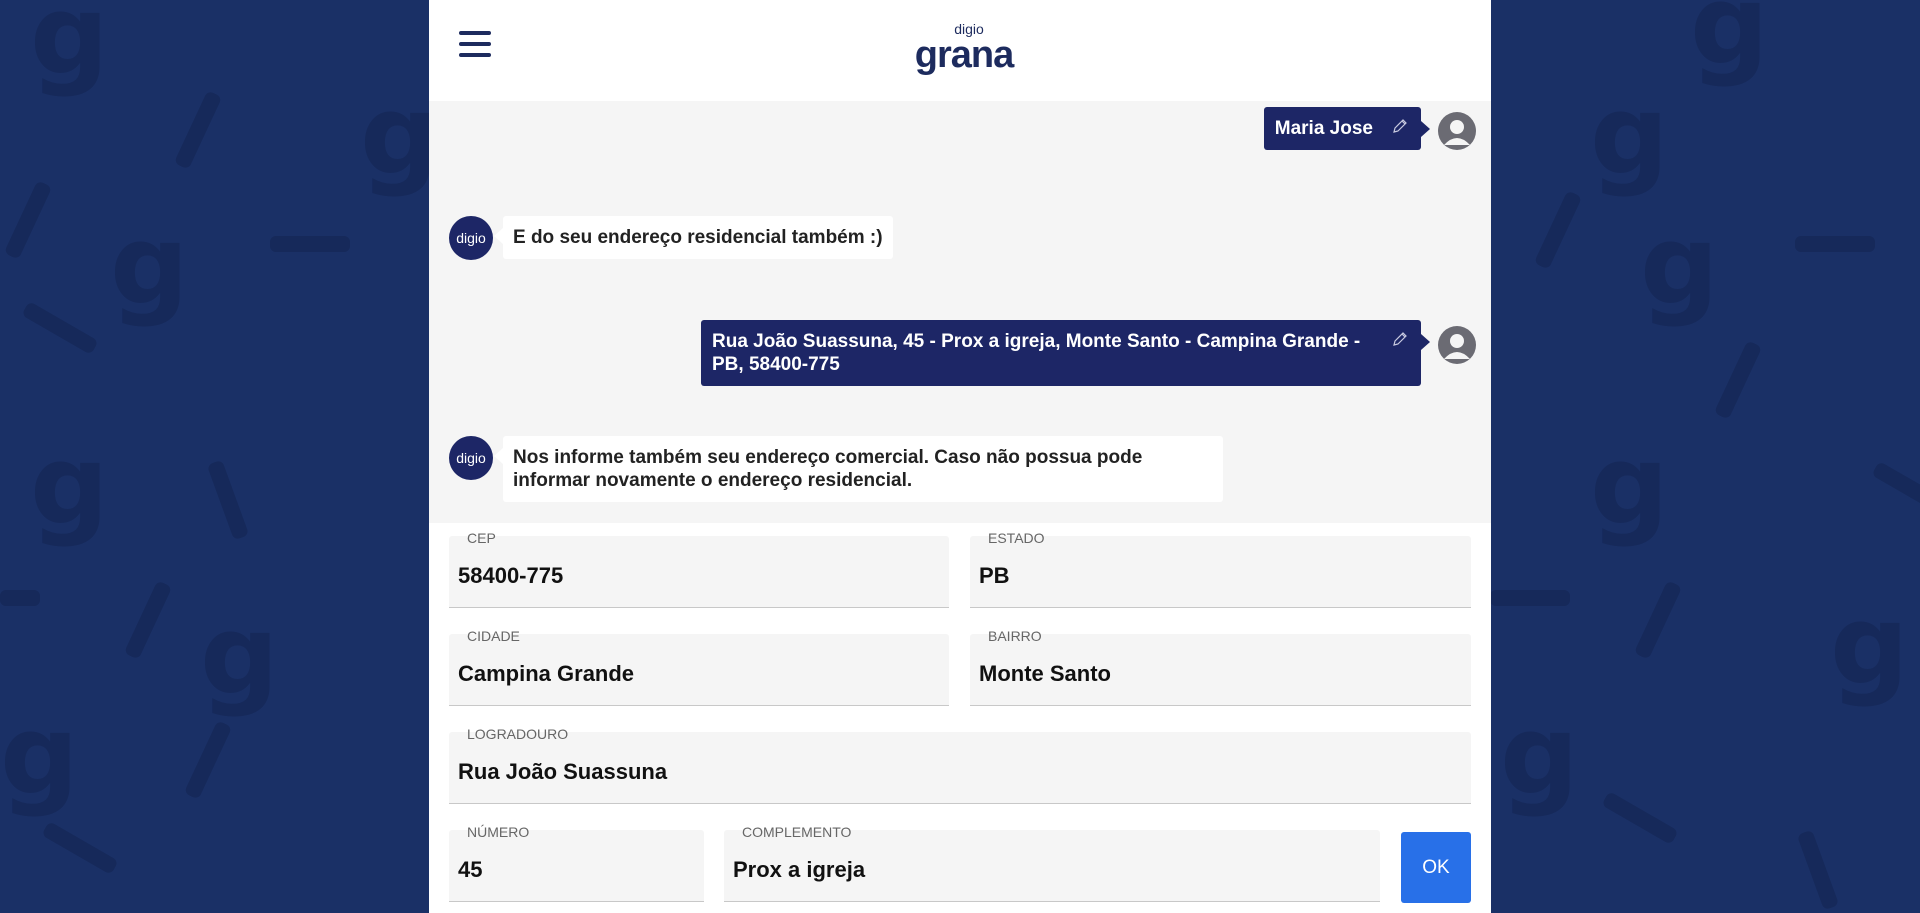  What do you see at coordinates (562, 772) in the screenshot?
I see `logradouro-value: Rua João Suassuna` at bounding box center [562, 772].